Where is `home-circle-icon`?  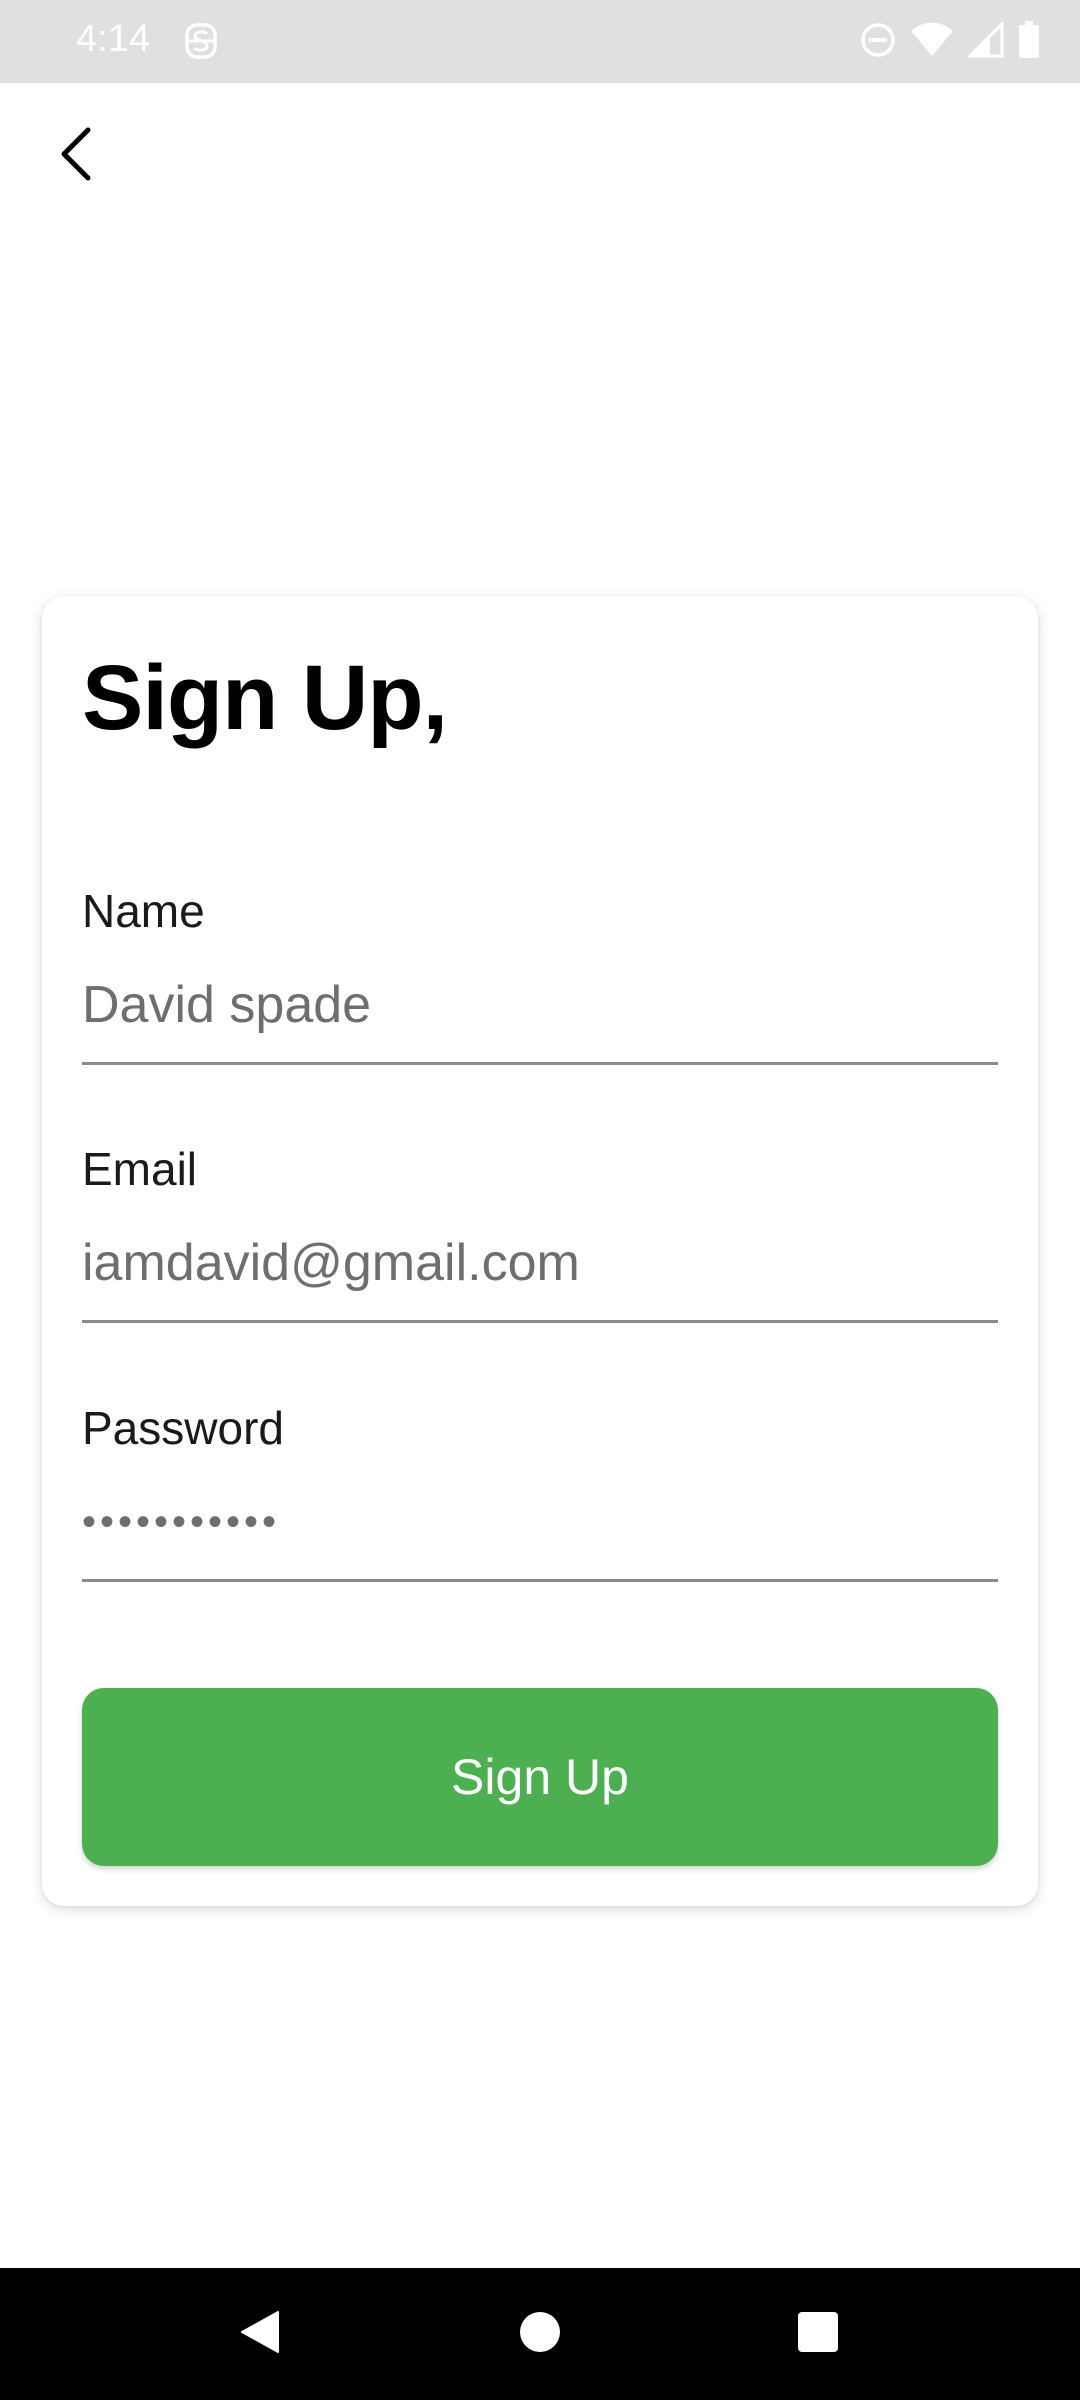
home-circle-icon is located at coordinates (540, 2334).